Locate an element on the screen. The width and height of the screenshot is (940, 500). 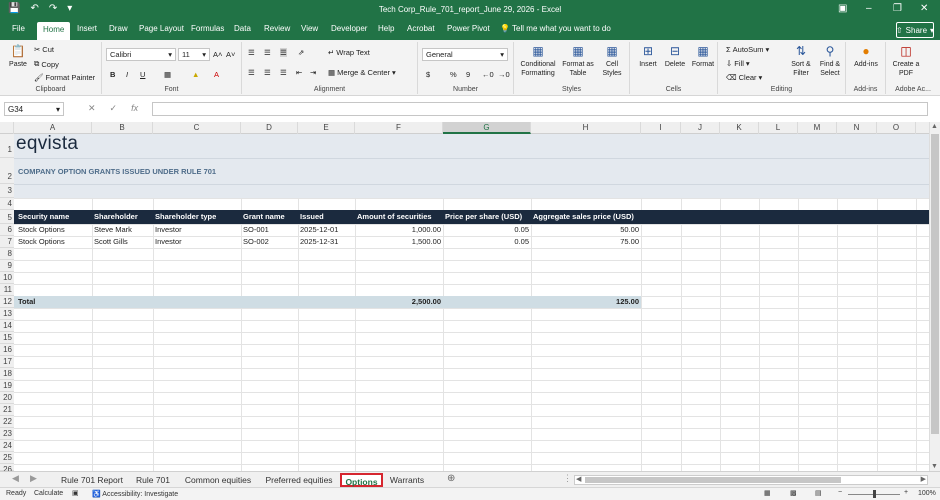
macro-record-icon: ▣ is located at coordinates (75, 493).